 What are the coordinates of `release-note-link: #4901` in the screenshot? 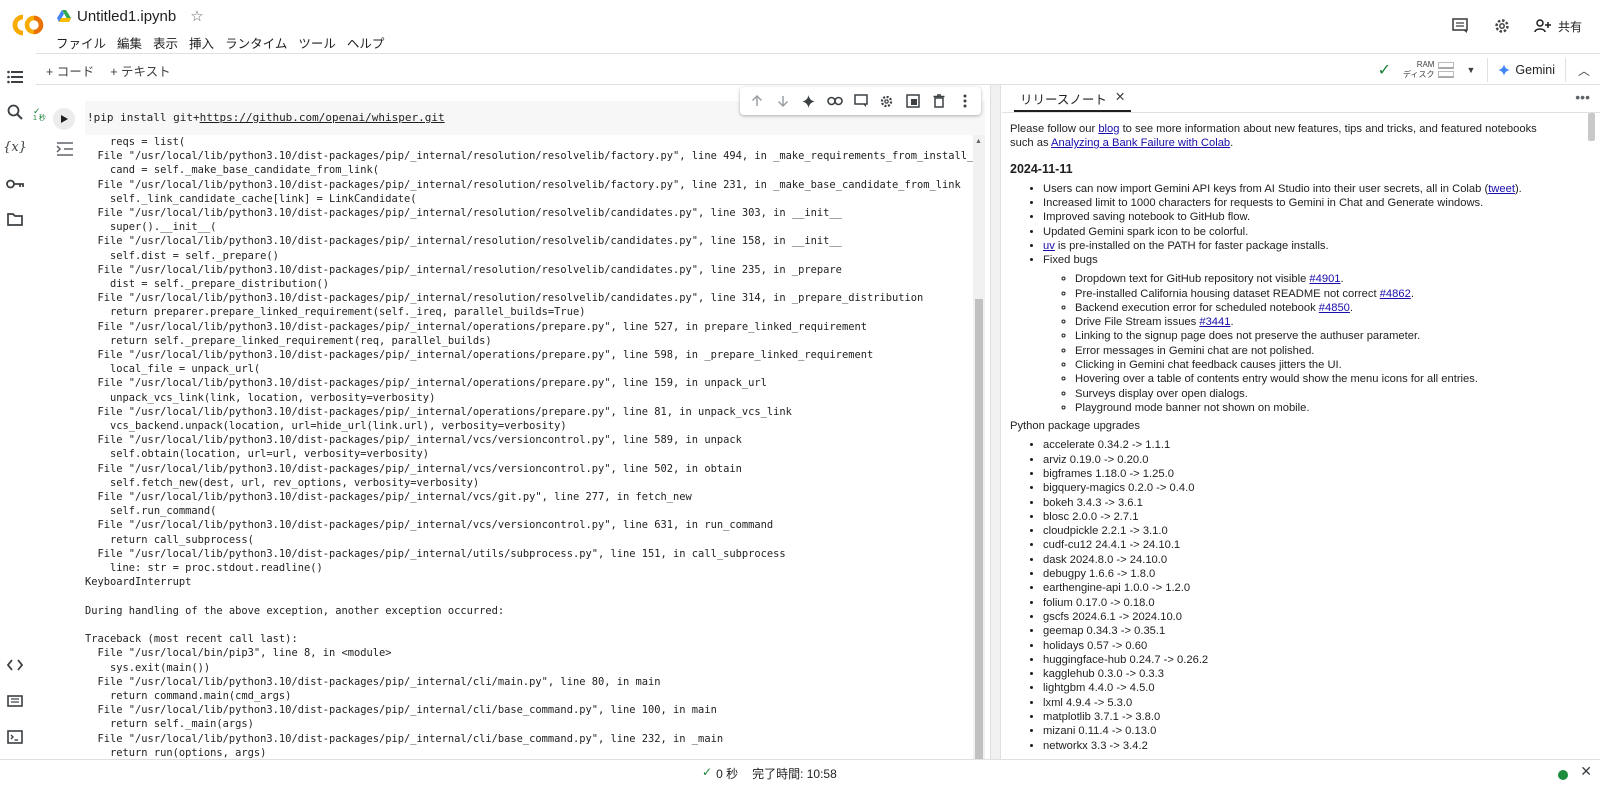 It's located at (1324, 279).